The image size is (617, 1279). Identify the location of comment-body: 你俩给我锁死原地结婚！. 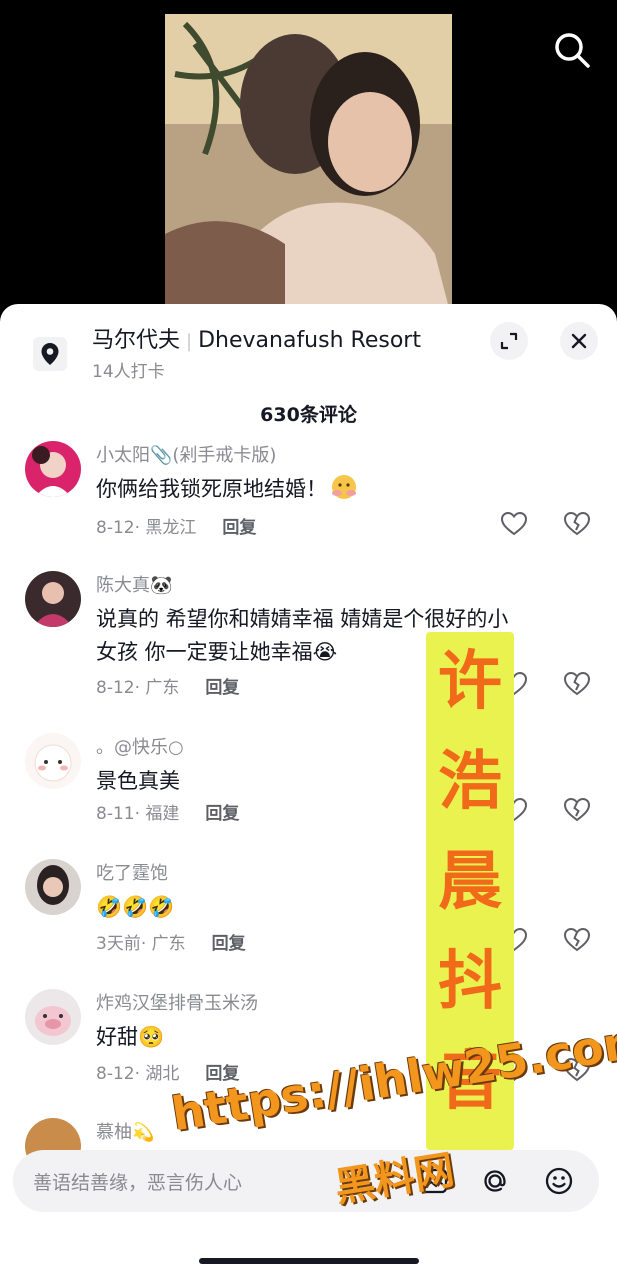
(211, 489).